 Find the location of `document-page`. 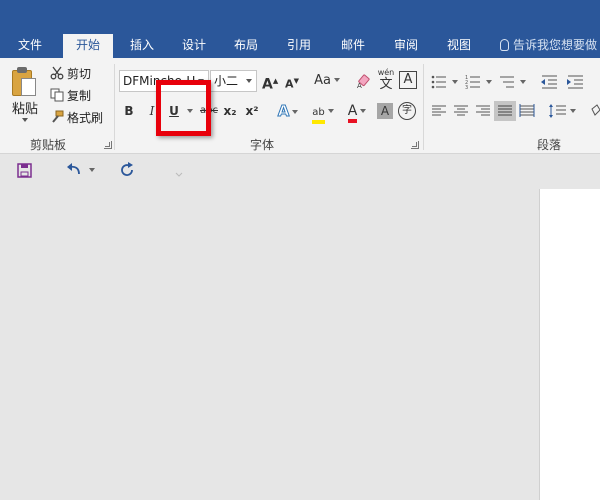

document-page is located at coordinates (569, 344).